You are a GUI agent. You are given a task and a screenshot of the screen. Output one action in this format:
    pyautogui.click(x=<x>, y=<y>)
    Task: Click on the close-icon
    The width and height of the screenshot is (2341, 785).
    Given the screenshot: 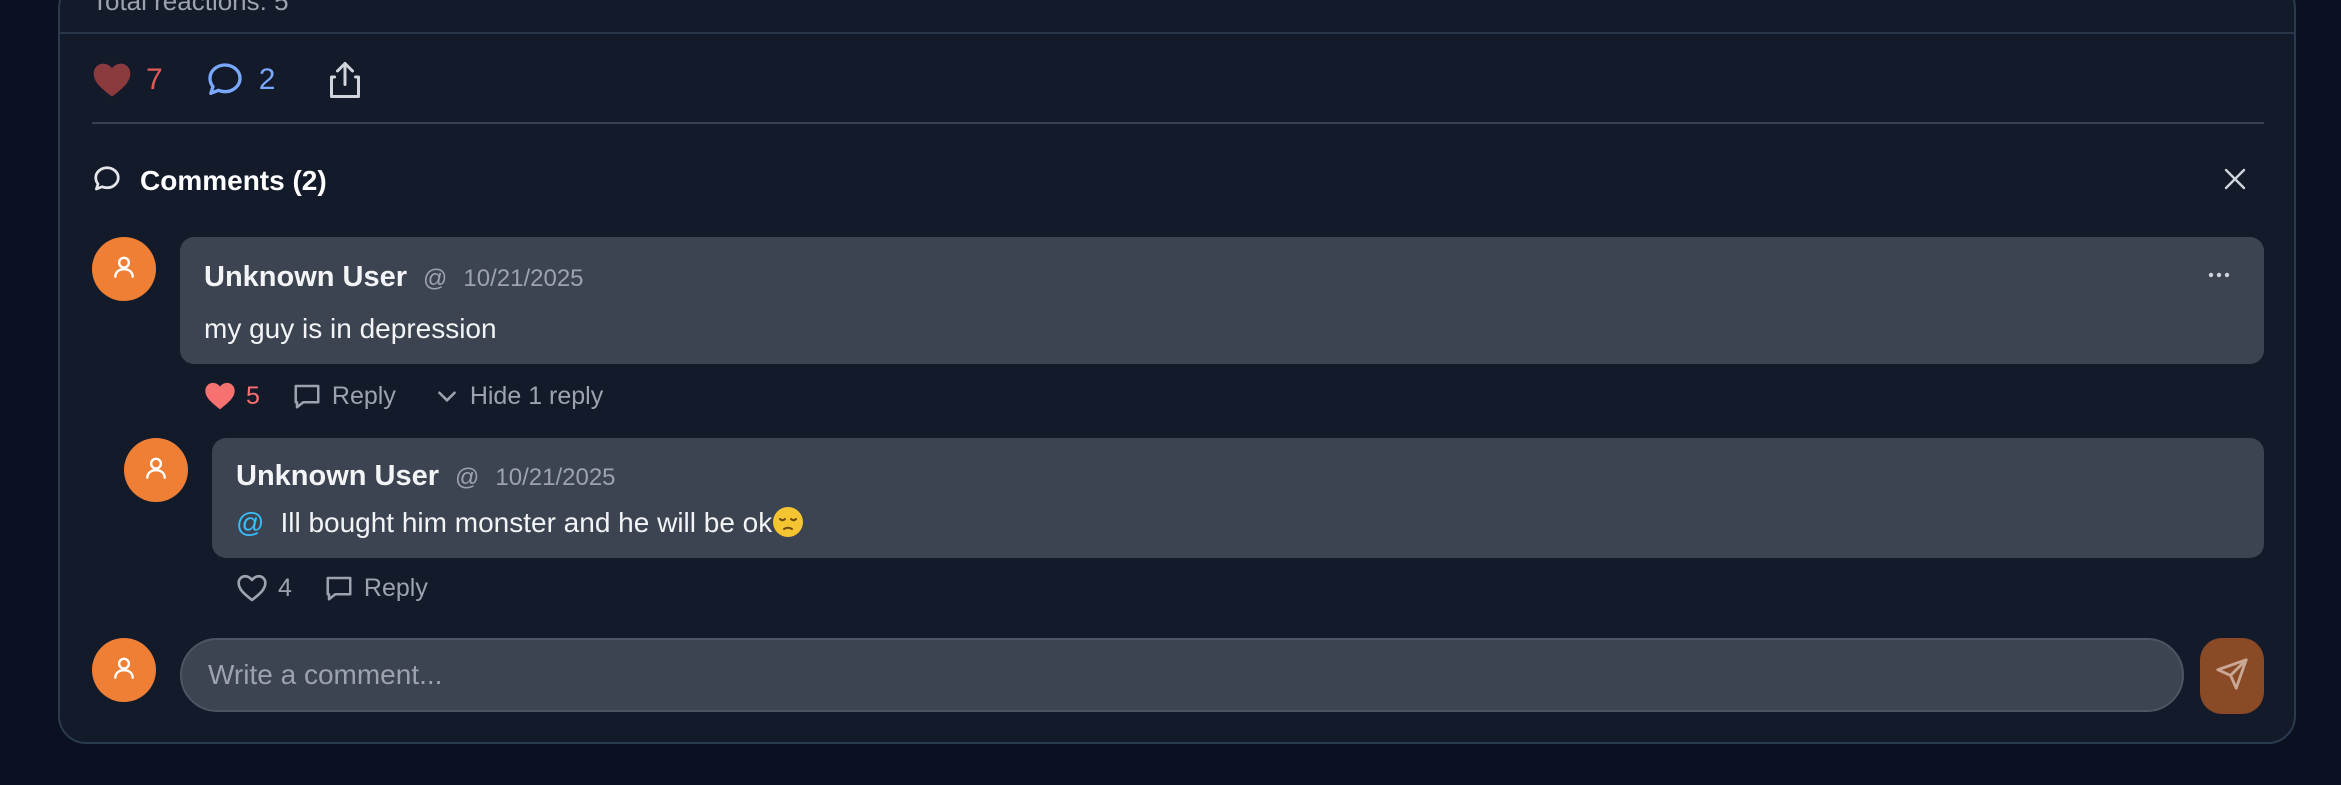 What is the action you would take?
    pyautogui.click(x=2235, y=181)
    